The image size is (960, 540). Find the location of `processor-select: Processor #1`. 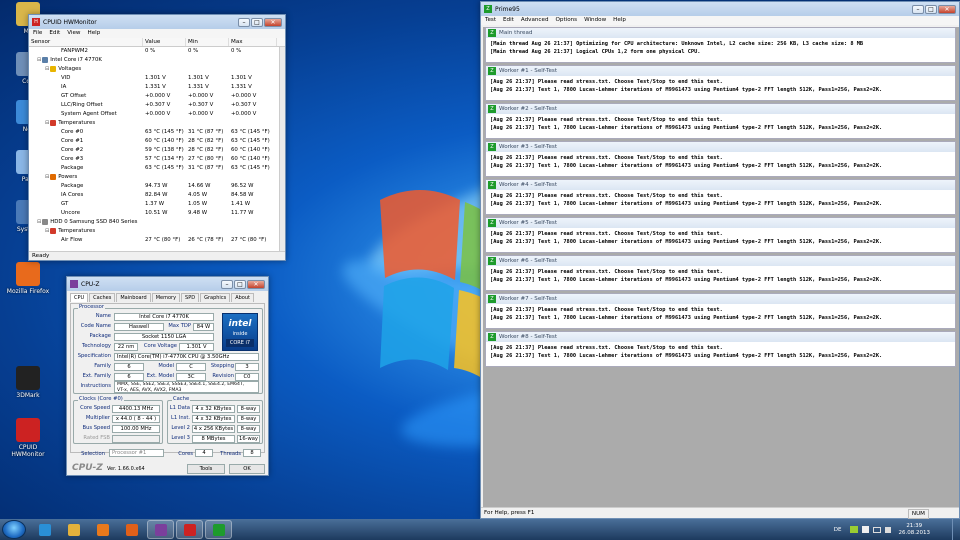

processor-select: Processor #1 is located at coordinates (136, 453).